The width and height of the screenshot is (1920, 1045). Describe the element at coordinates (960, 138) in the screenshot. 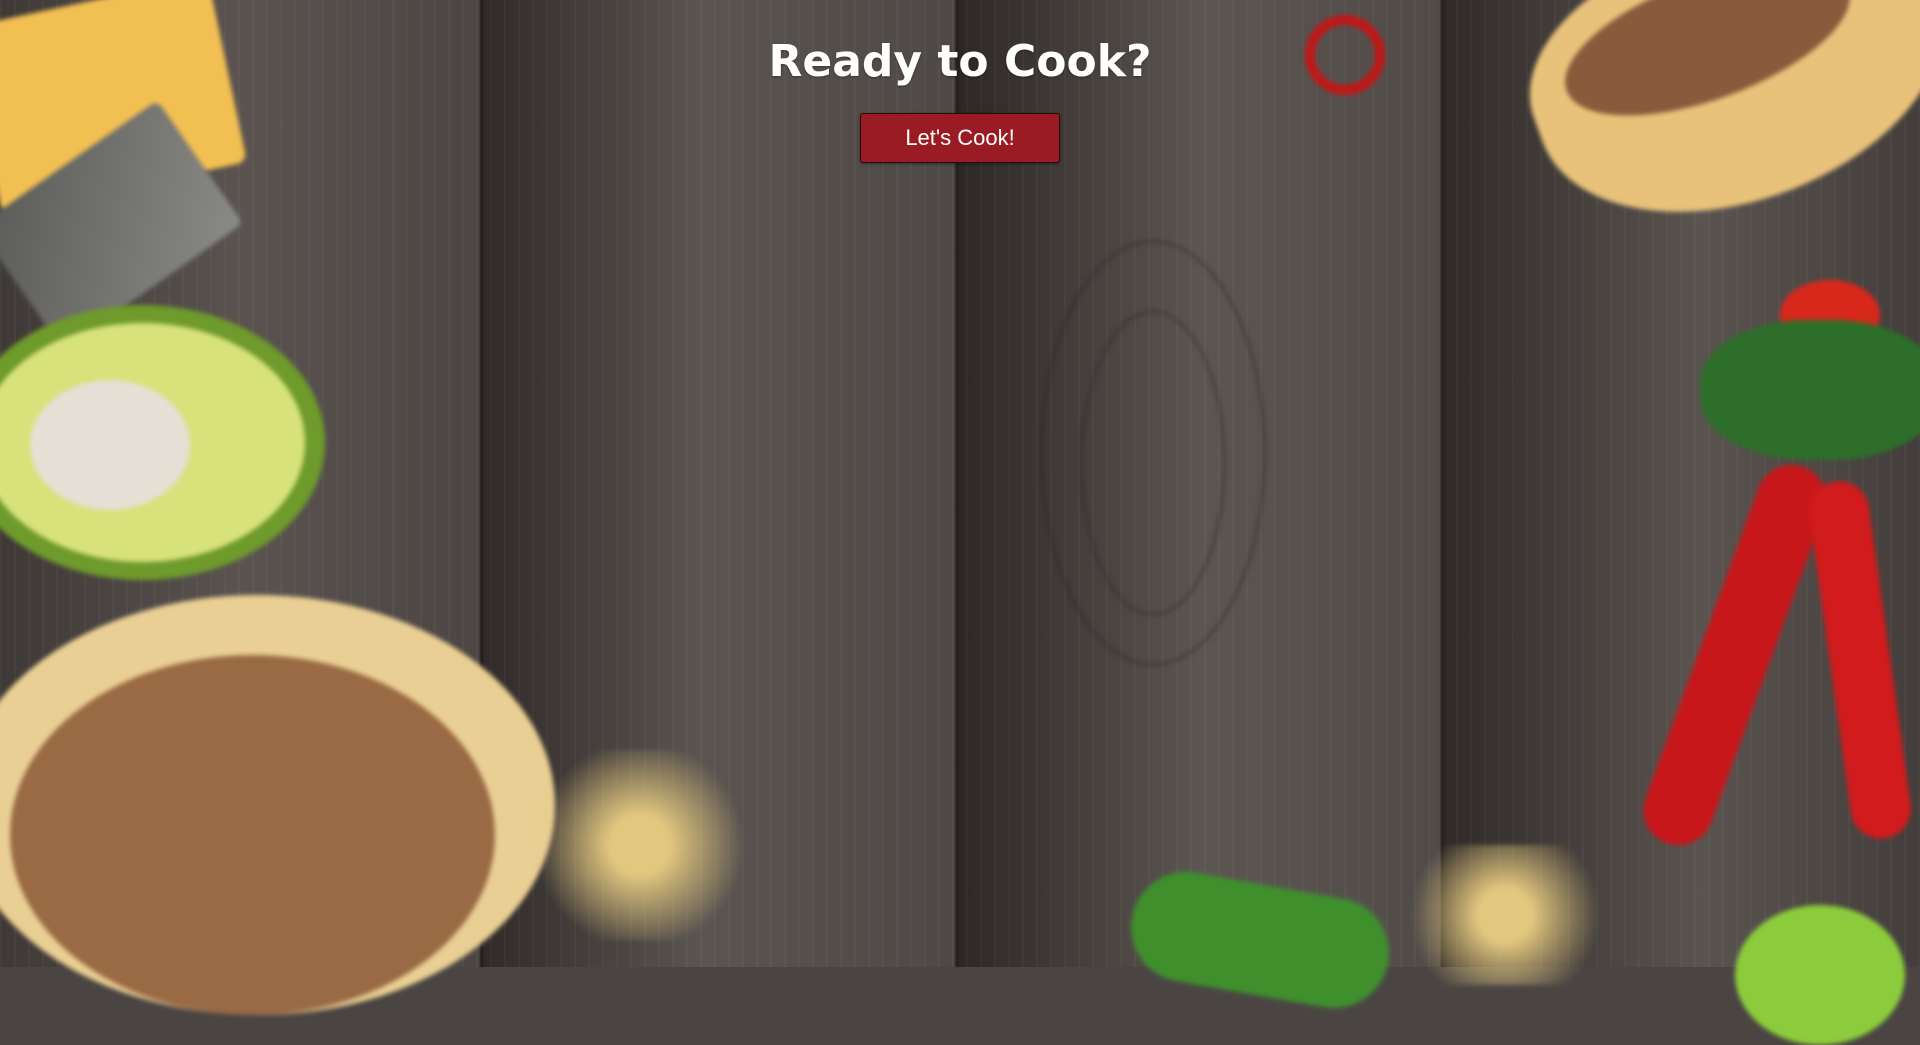

I see `lets-cook-button: Let's Cook!` at that location.